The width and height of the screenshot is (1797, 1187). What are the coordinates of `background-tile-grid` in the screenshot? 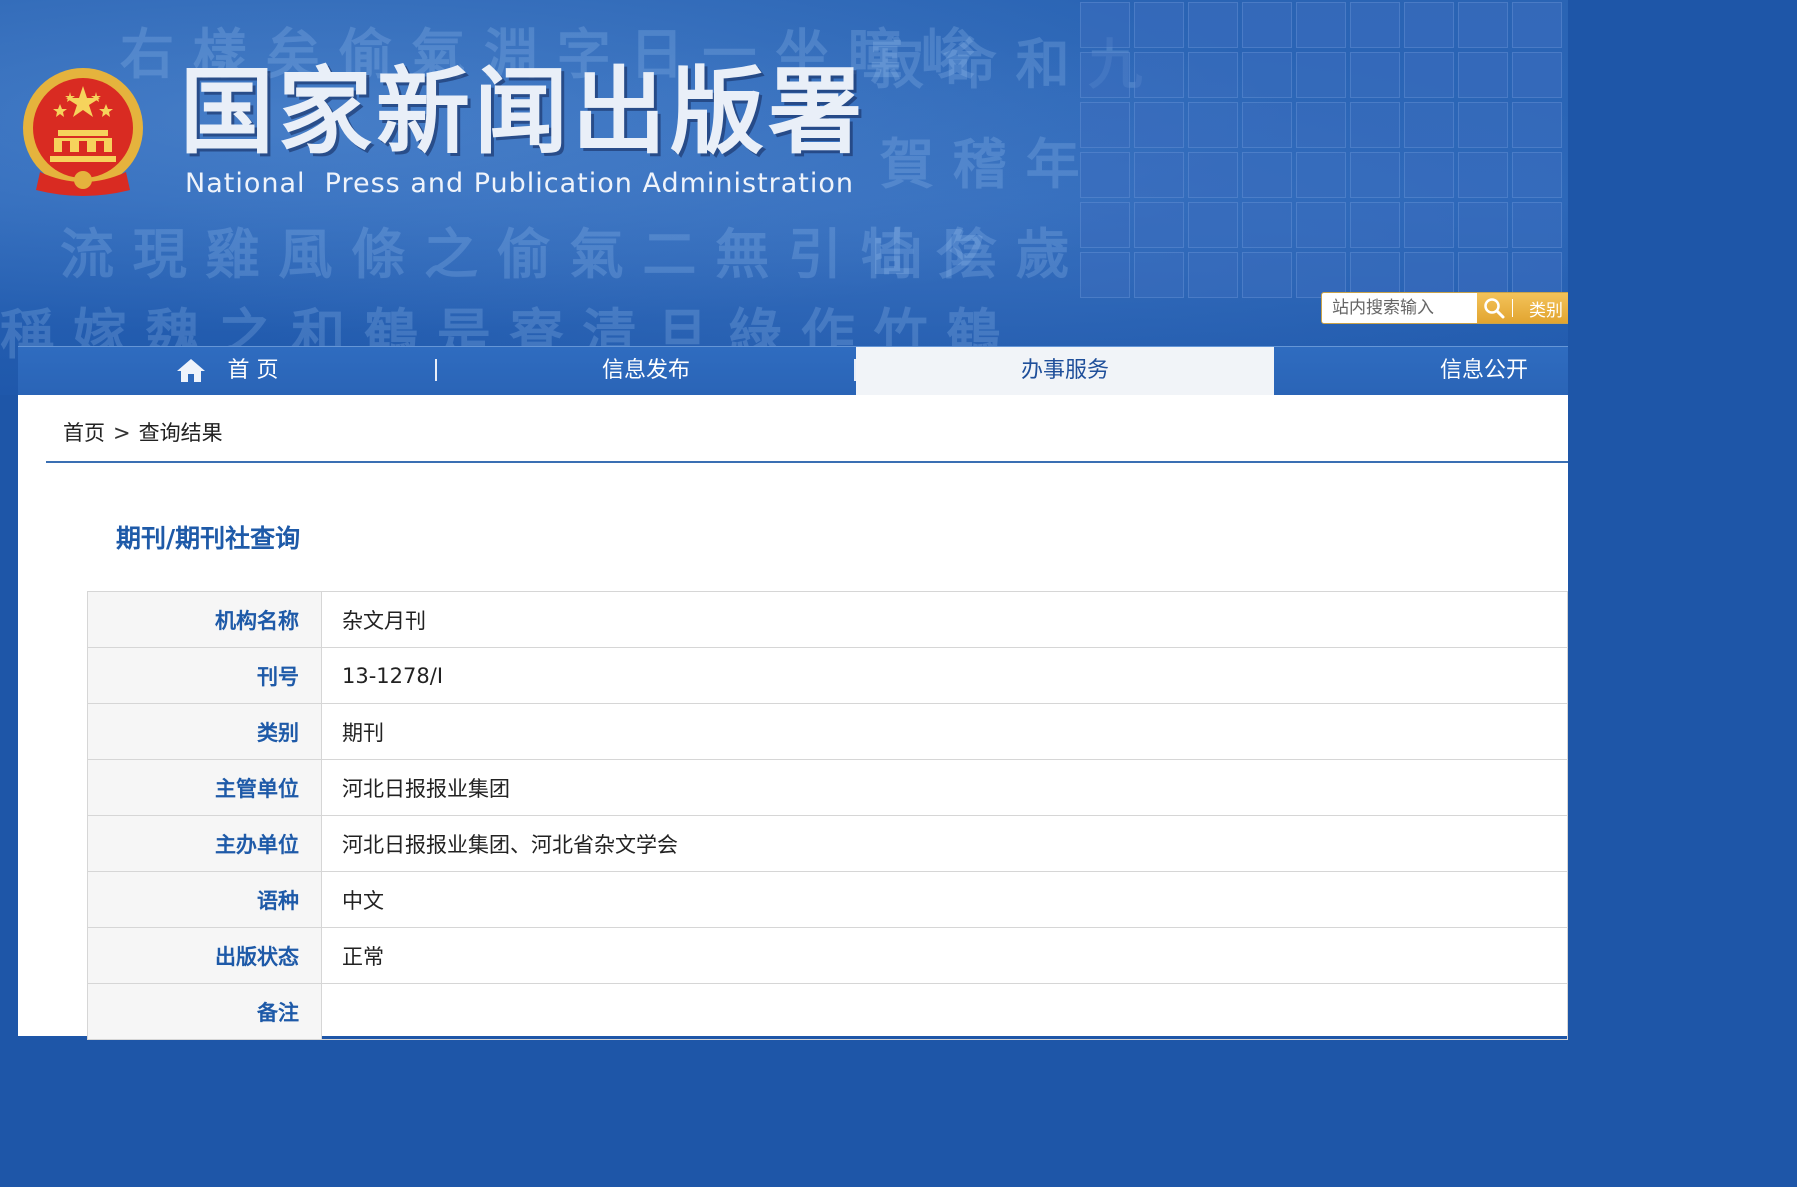 It's located at (1323, 150).